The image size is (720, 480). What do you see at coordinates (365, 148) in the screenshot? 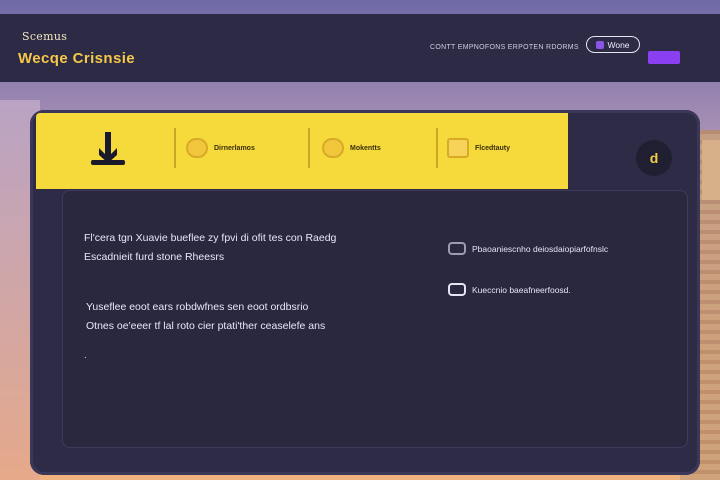
I see `tab-label: Mokentts` at bounding box center [365, 148].